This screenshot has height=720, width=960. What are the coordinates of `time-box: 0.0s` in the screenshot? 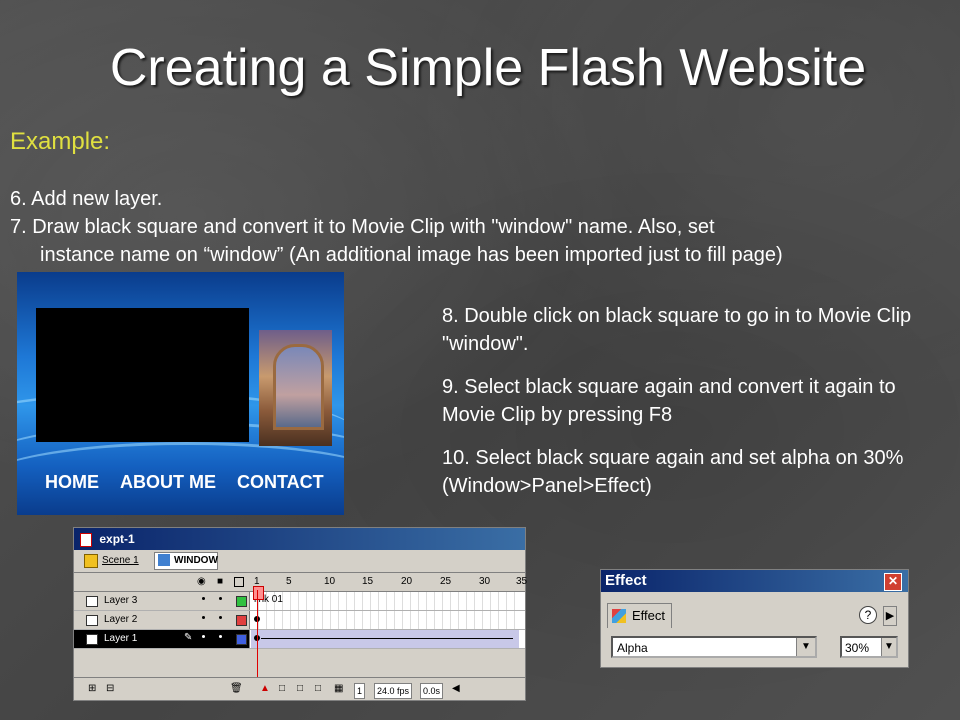 It's located at (432, 691).